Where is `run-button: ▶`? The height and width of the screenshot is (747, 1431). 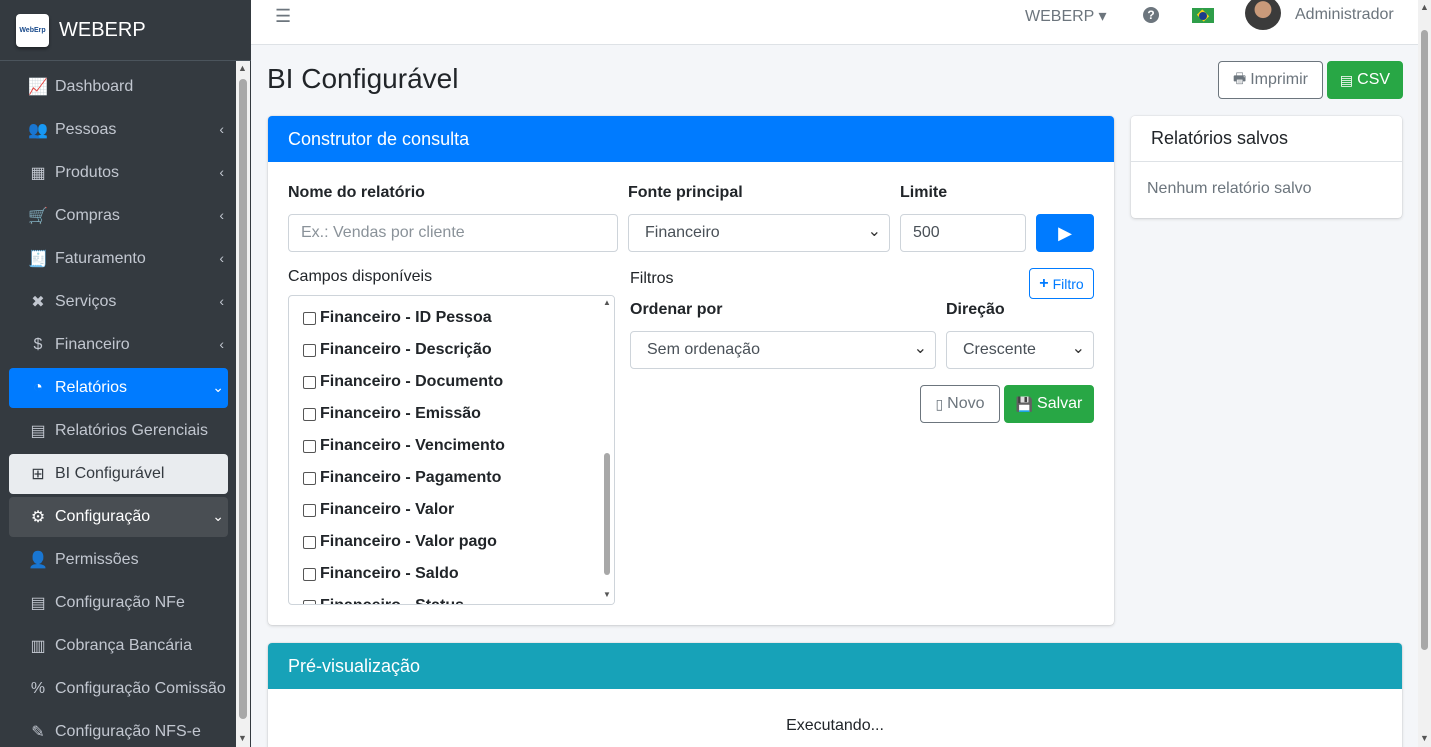
run-button: ▶ is located at coordinates (1065, 233).